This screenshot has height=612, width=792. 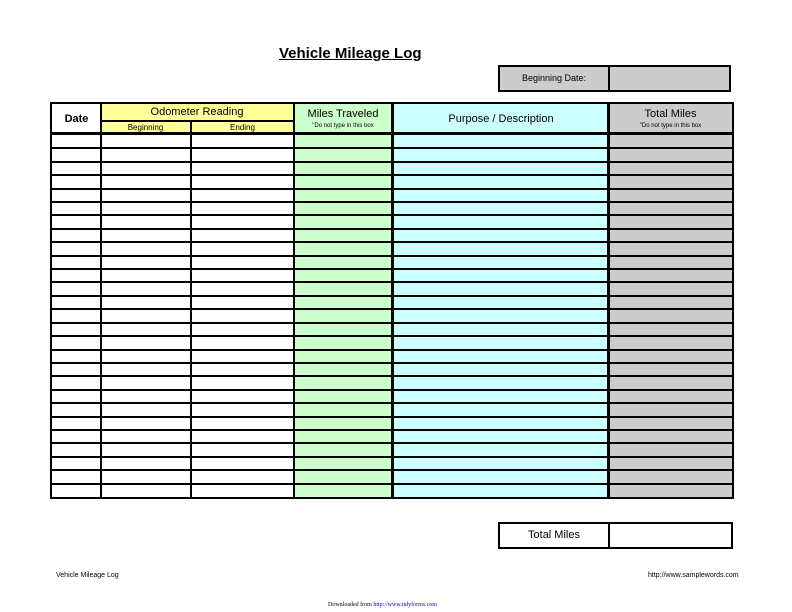 I want to click on download-link: http://www.tidyforms.com, so click(x=405, y=605).